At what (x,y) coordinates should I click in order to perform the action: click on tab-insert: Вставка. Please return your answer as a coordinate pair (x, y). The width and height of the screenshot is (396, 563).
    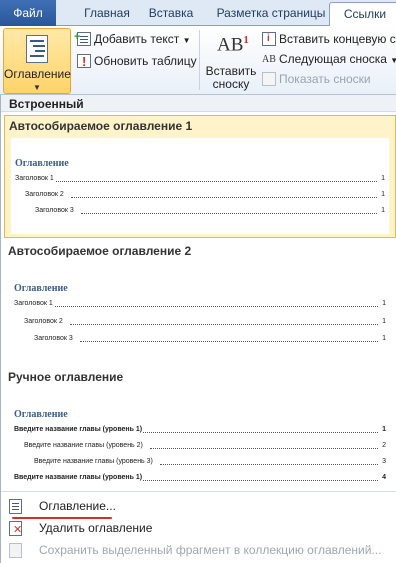
    Looking at the image, I should click on (171, 13).